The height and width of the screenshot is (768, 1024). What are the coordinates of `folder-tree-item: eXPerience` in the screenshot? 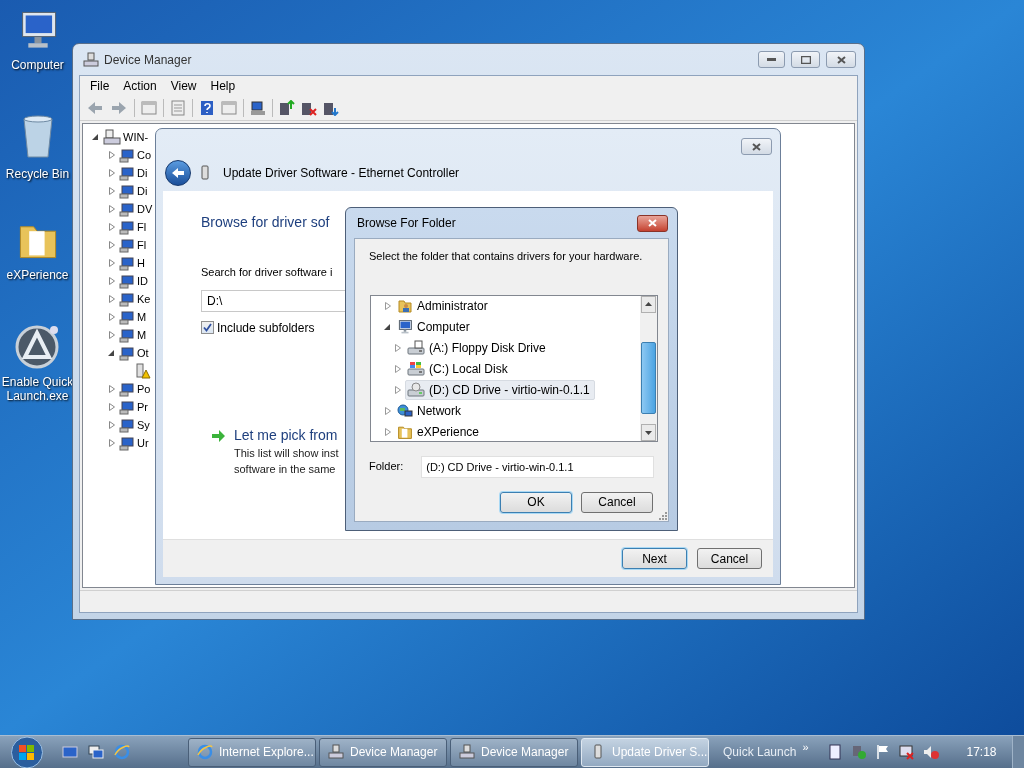 It's located at (440, 431).